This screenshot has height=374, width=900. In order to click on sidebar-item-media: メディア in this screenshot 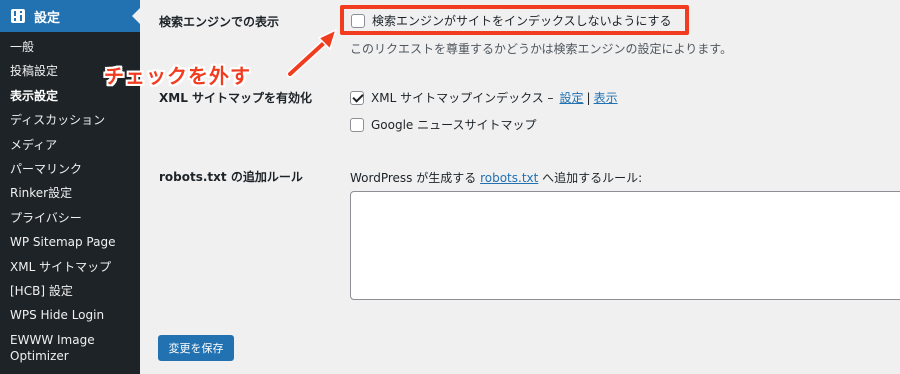, I will do `click(70, 146)`.